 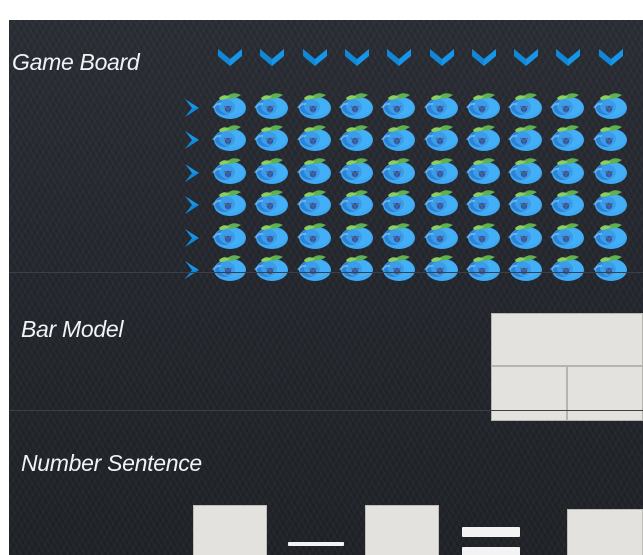 What do you see at coordinates (484, 57) in the screenshot?
I see `column-7-down-chevron-icon` at bounding box center [484, 57].